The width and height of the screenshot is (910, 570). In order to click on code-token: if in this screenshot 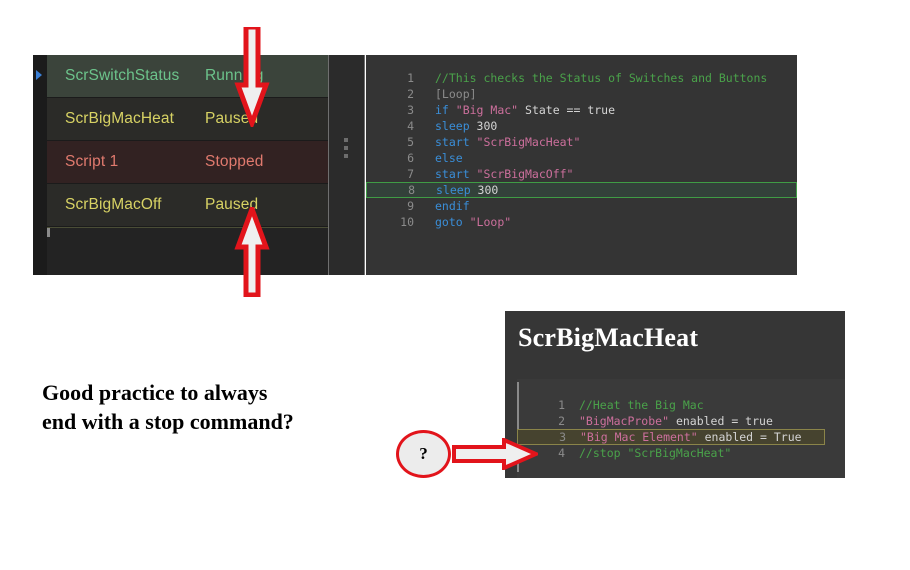, I will do `click(445, 110)`.